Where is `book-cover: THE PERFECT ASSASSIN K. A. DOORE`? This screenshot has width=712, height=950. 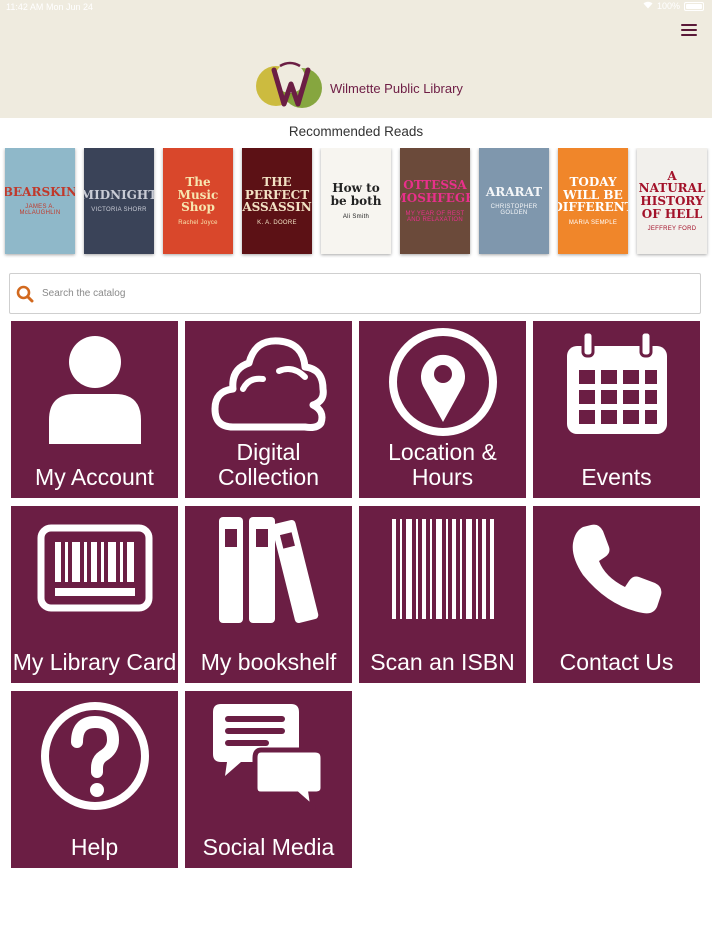 book-cover: THE PERFECT ASSASSIN K. A. DOORE is located at coordinates (277, 201).